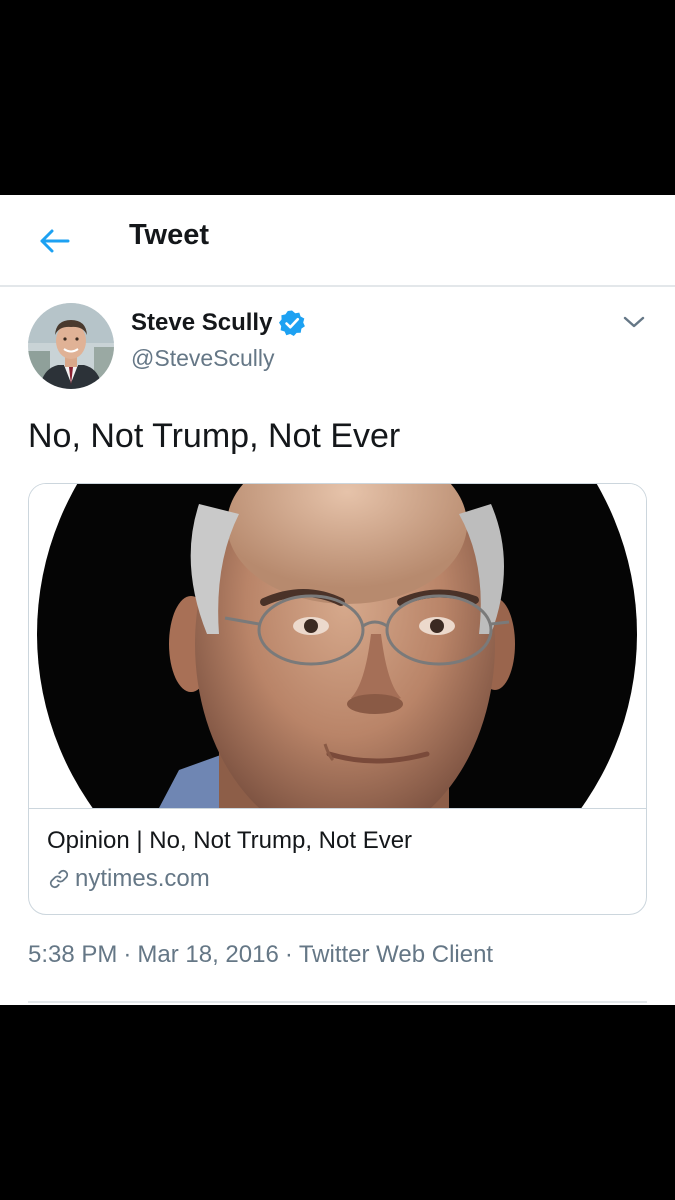 The height and width of the screenshot is (1200, 675). What do you see at coordinates (337, 1002) in the screenshot?
I see `divider` at bounding box center [337, 1002].